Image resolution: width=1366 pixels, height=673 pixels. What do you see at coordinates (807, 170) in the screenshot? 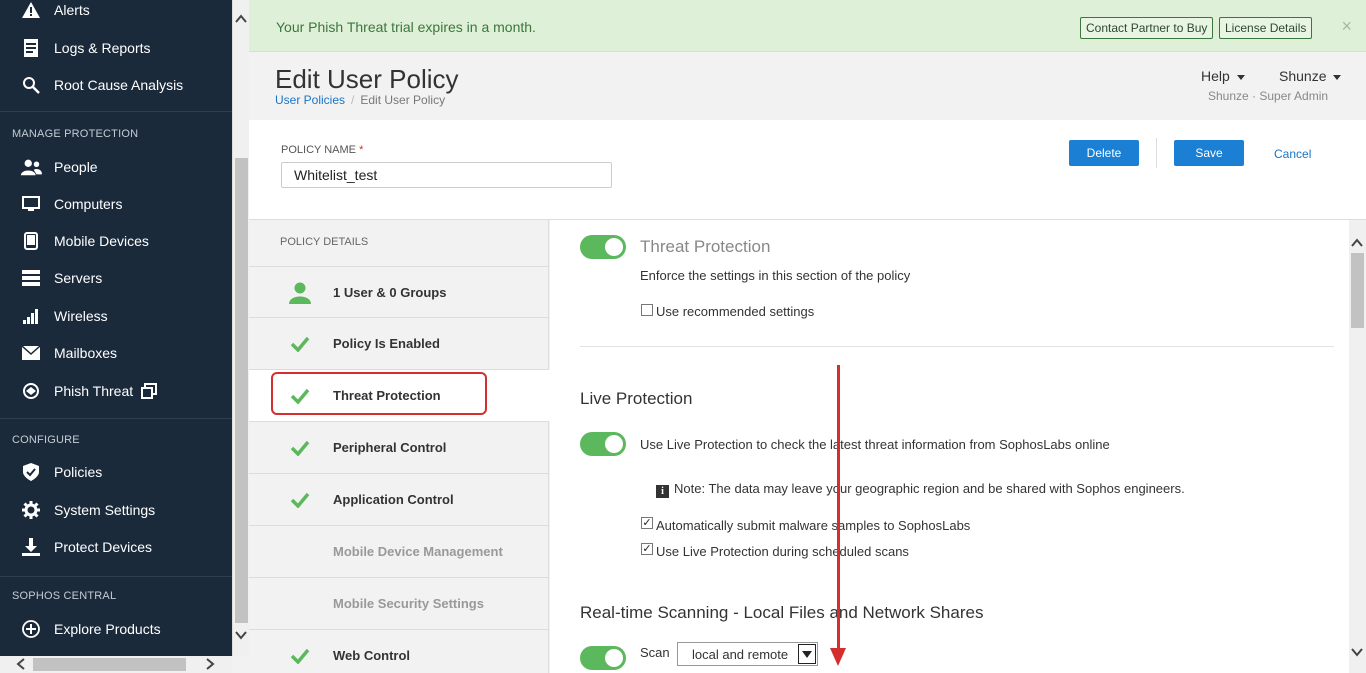
I see `policy-name-panel: POLICY NAME * Delete Save Cancel` at bounding box center [807, 170].